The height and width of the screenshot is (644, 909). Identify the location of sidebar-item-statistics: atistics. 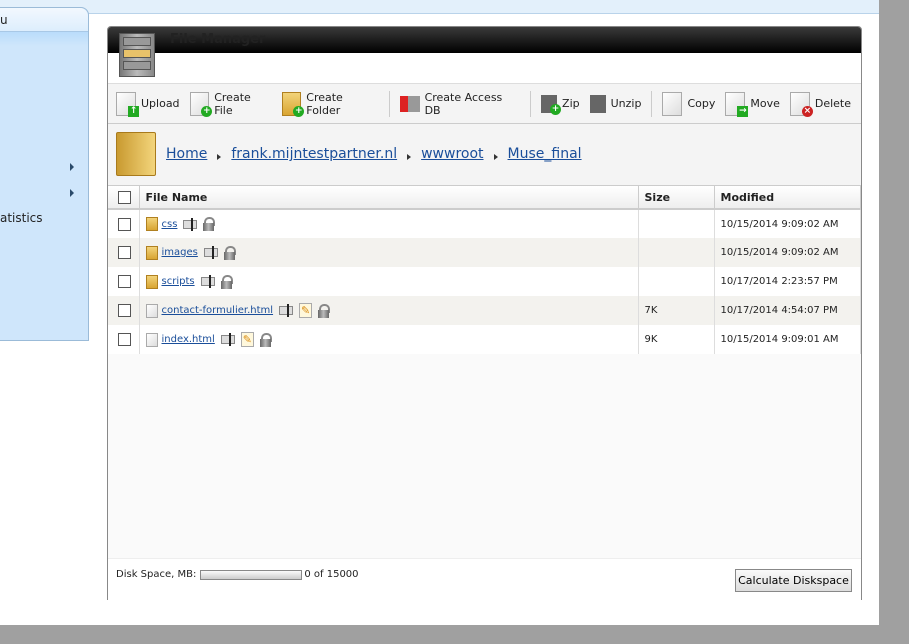
(21, 218).